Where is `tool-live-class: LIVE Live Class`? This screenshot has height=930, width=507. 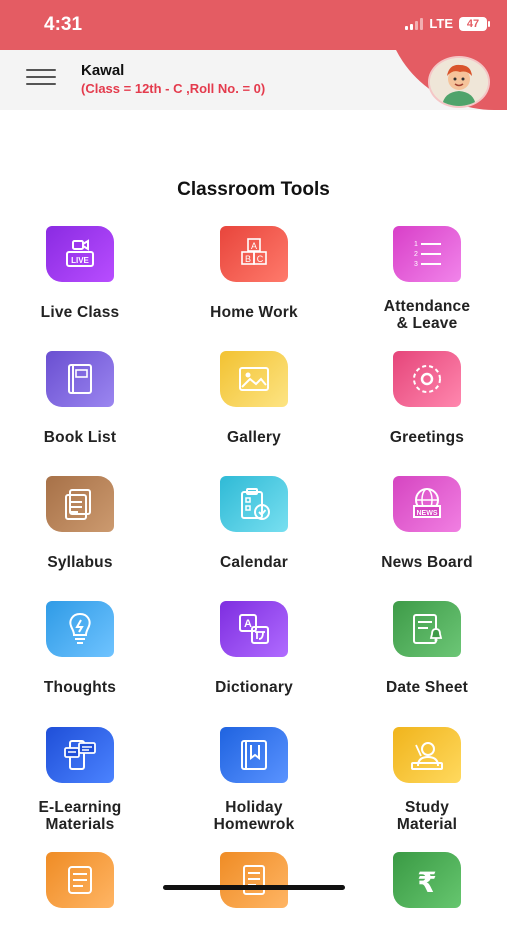
tool-live-class: LIVE Live Class is located at coordinates (80, 273).